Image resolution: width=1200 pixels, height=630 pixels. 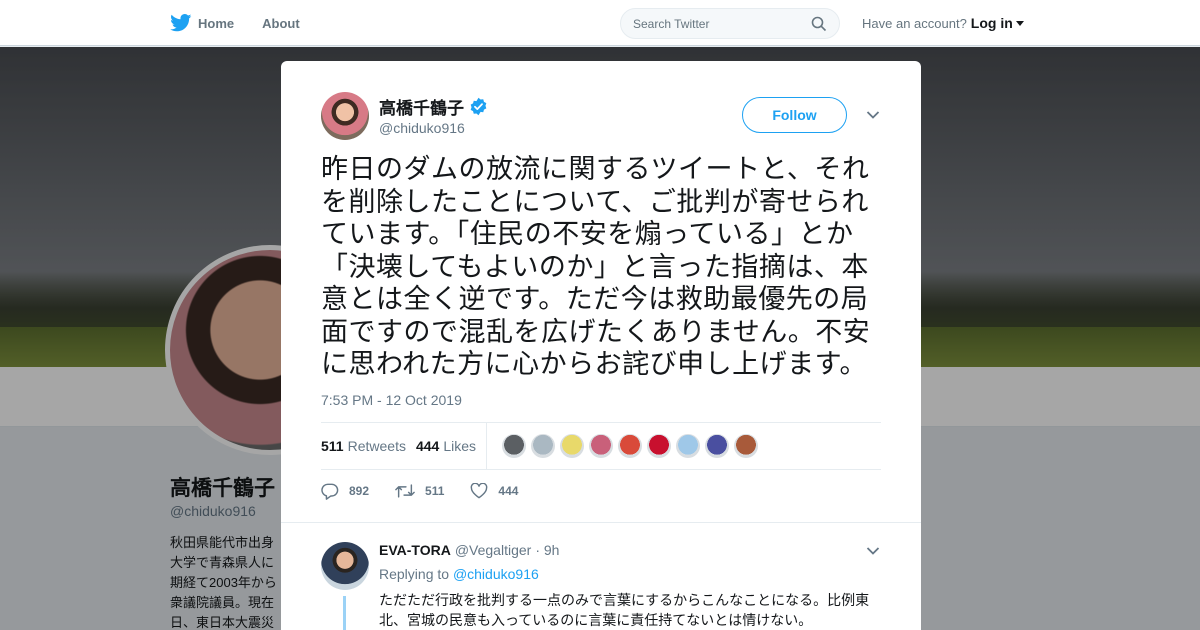 I want to click on nav-home: Home, so click(x=202, y=23).